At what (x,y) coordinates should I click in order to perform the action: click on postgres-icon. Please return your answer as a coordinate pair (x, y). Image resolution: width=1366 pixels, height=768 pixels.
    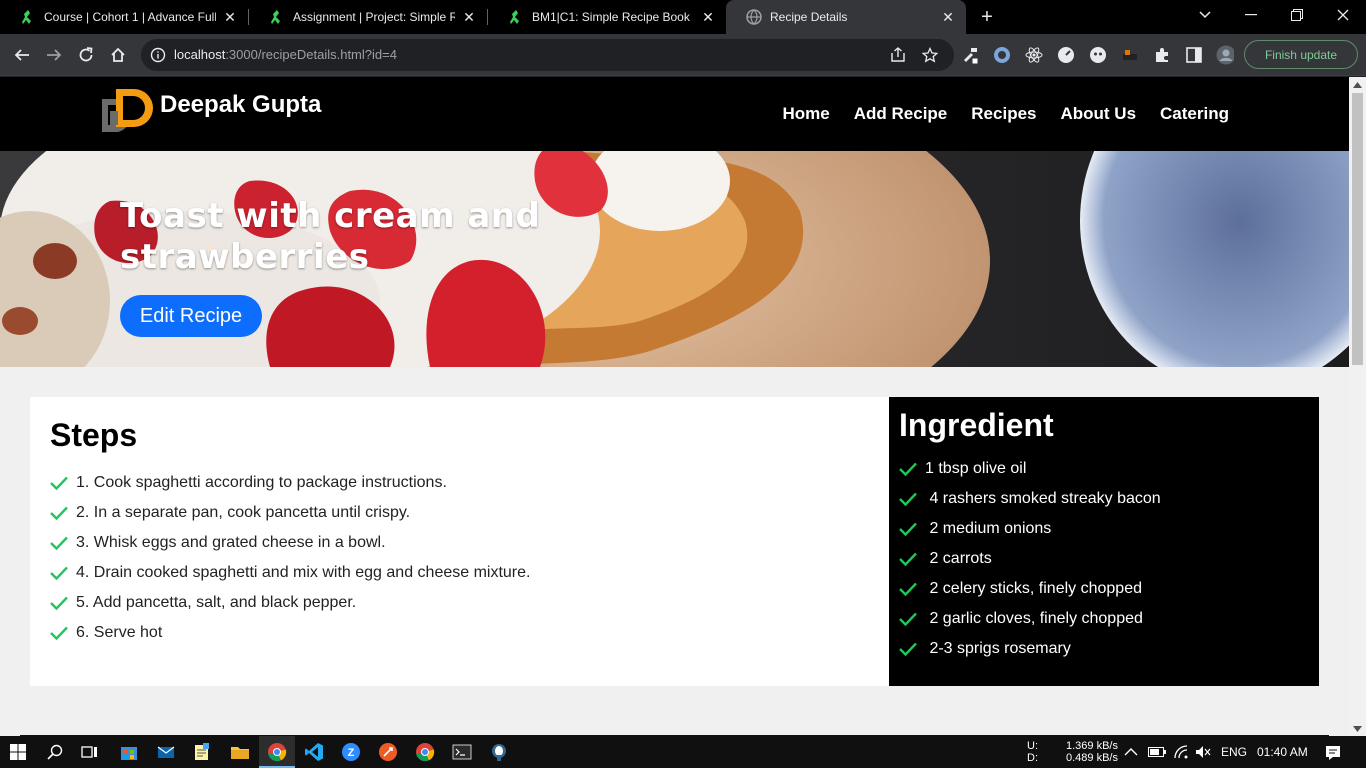
    Looking at the image, I should click on (499, 752).